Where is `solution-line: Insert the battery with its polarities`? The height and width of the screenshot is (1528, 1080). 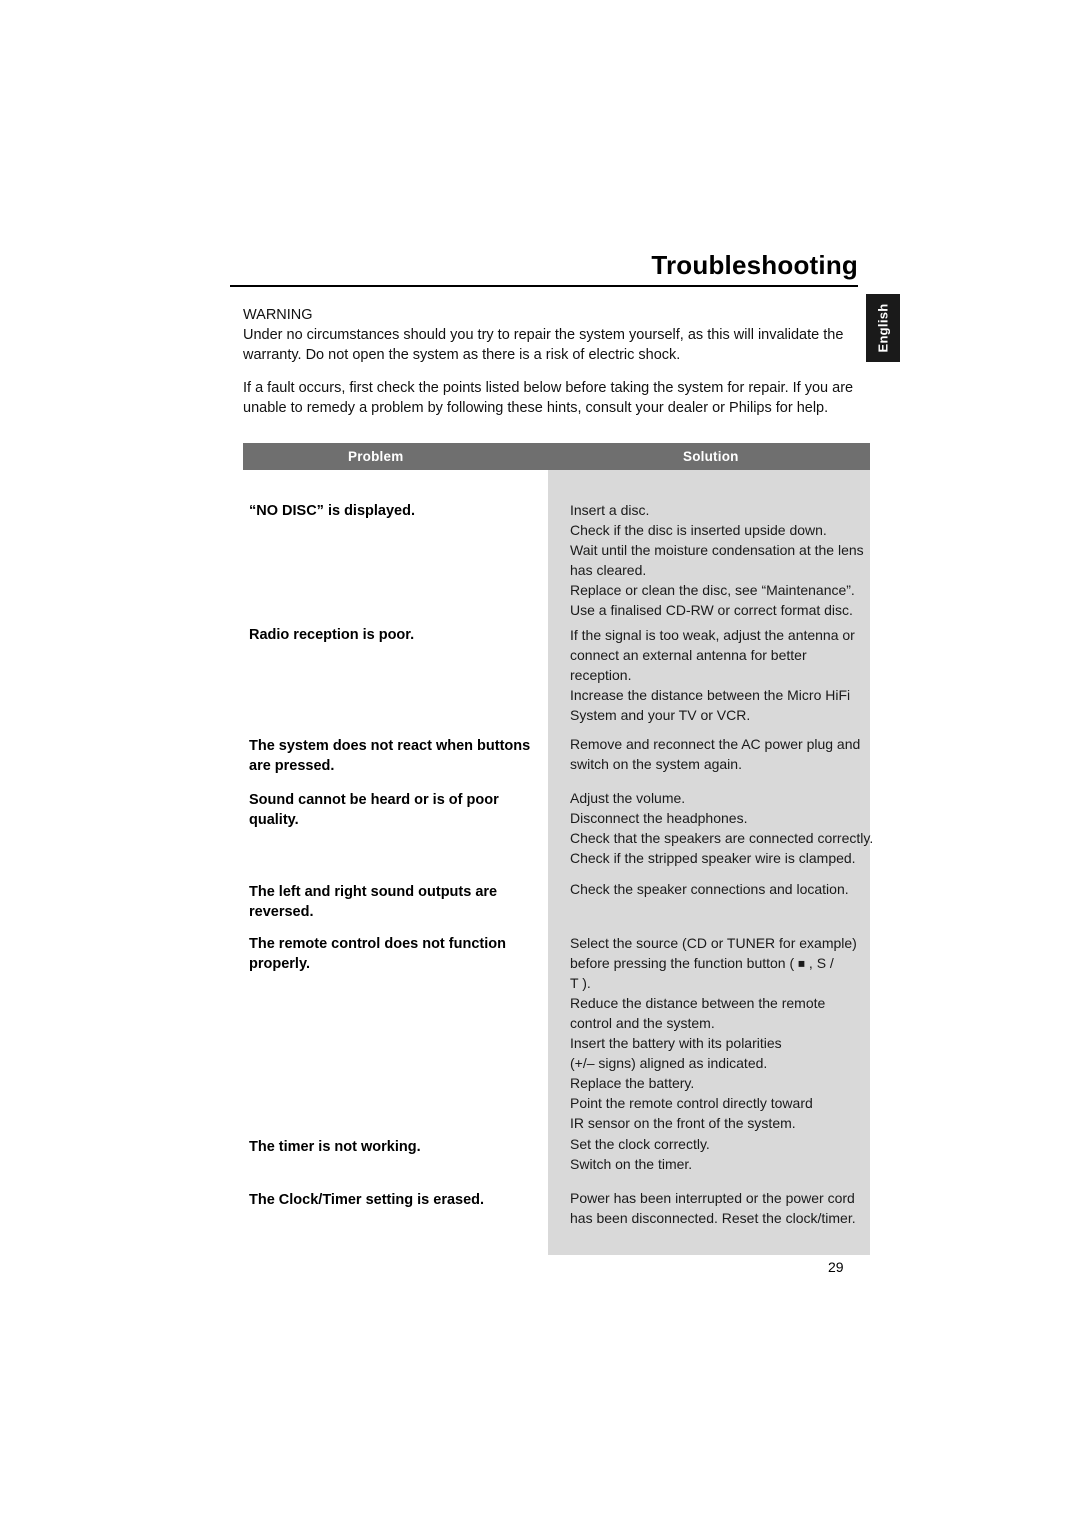 solution-line: Insert the battery with its polarities is located at coordinates (676, 1043).